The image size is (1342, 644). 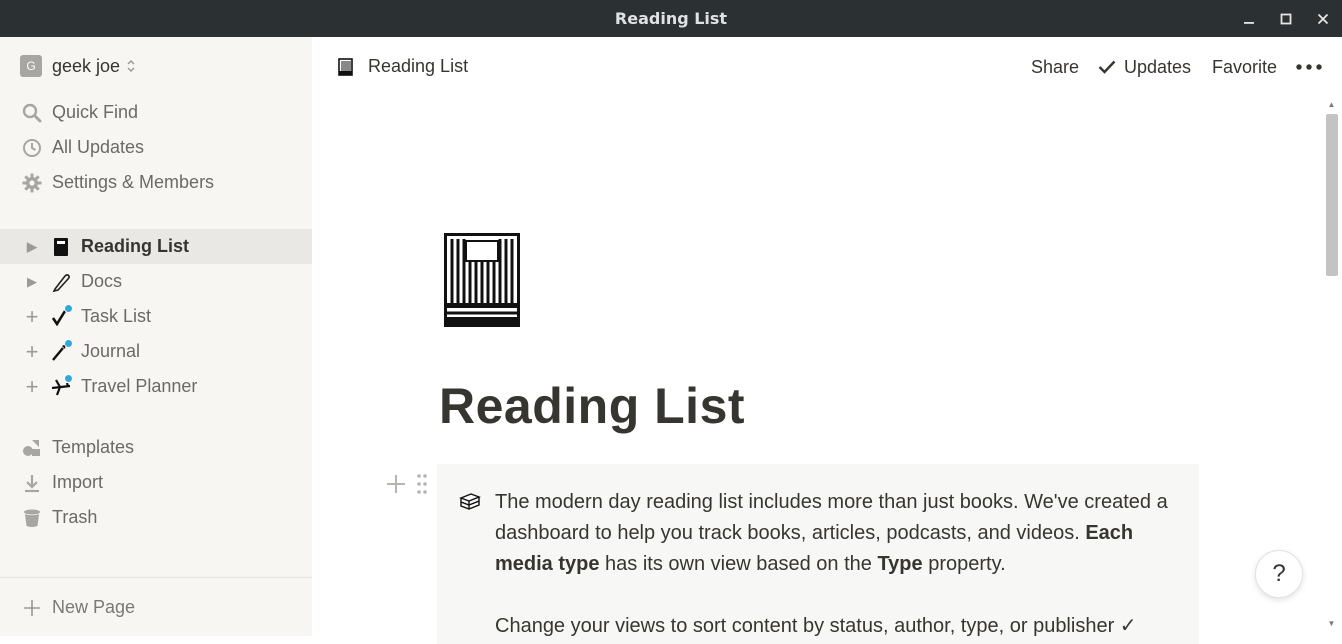 What do you see at coordinates (1249, 22) in the screenshot?
I see `minimize-icon` at bounding box center [1249, 22].